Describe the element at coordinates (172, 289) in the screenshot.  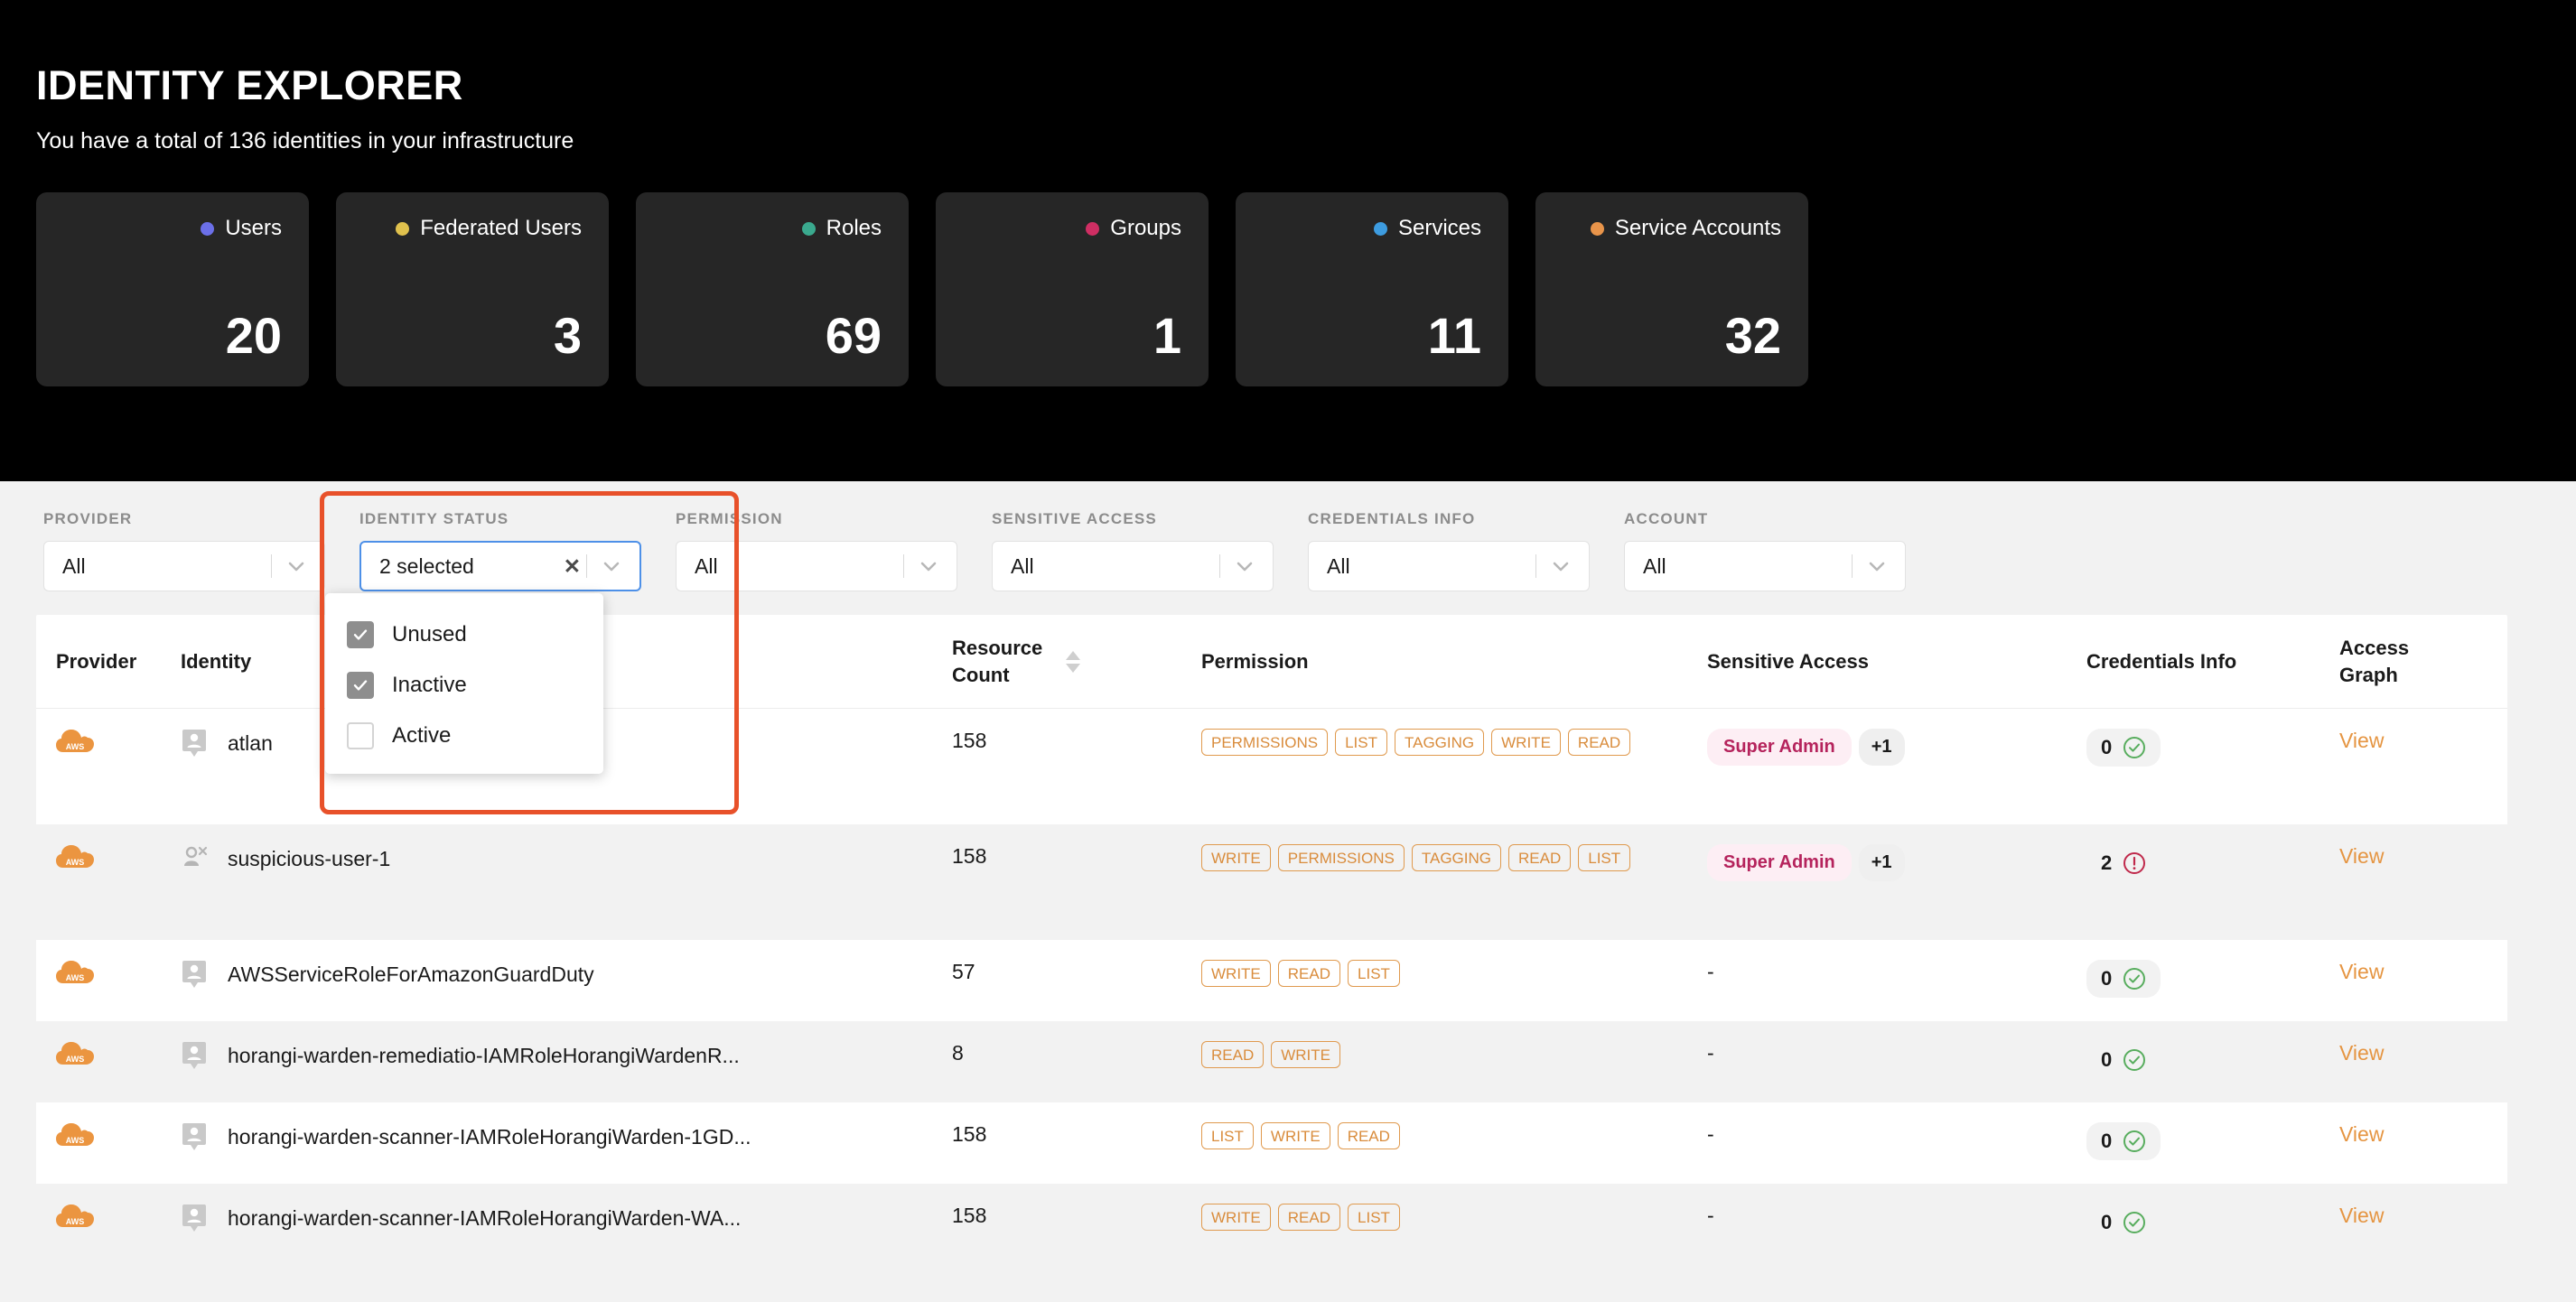
I see `stat-card-users: Users 20` at that location.